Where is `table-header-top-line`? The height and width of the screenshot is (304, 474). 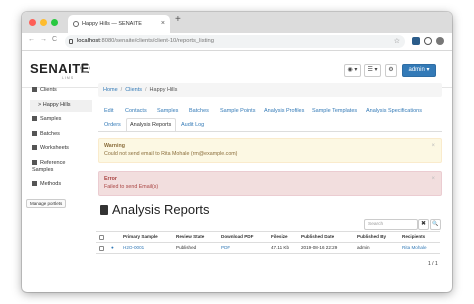
table-header-top-line is located at coordinates (268, 231).